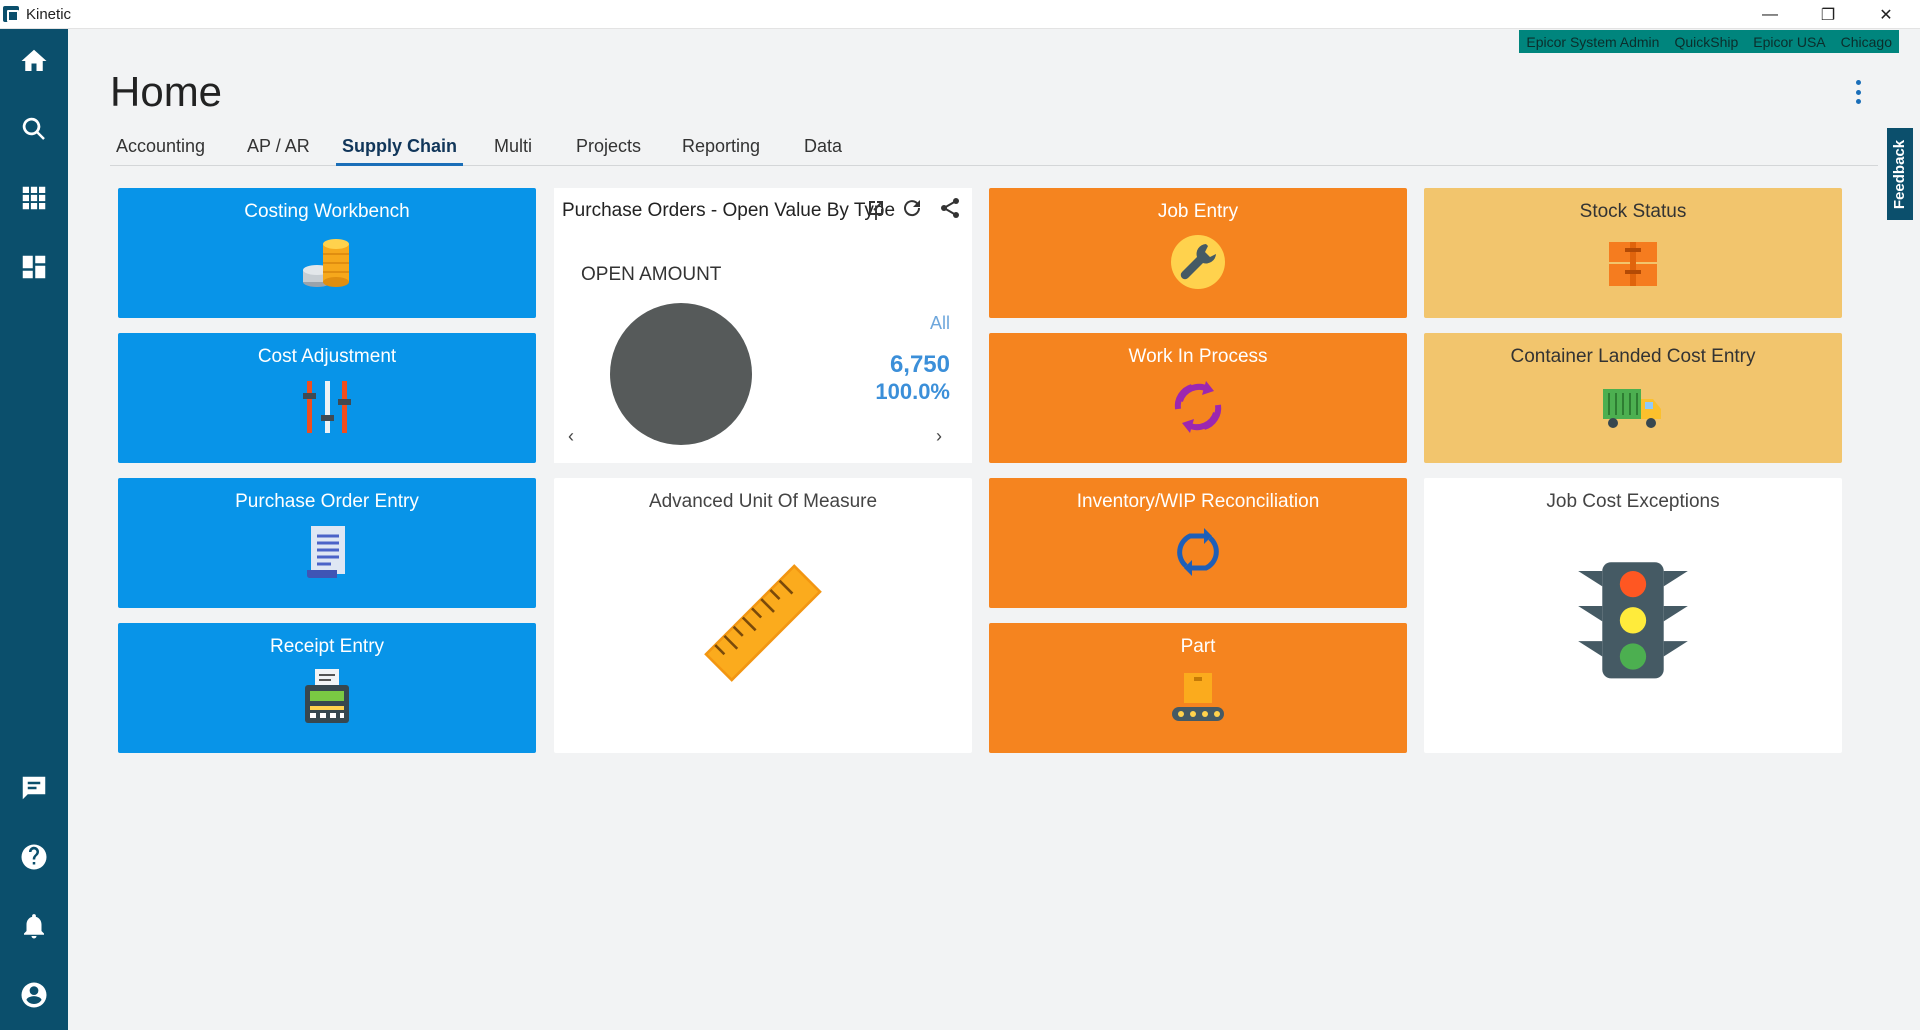  I want to click on tile-advanced-unit-of-measure: Advanced Unit Of Measure, so click(763, 615).